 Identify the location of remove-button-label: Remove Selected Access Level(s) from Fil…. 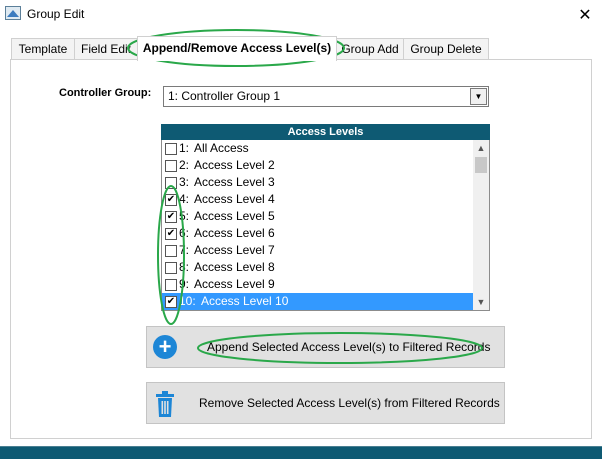
(349, 403).